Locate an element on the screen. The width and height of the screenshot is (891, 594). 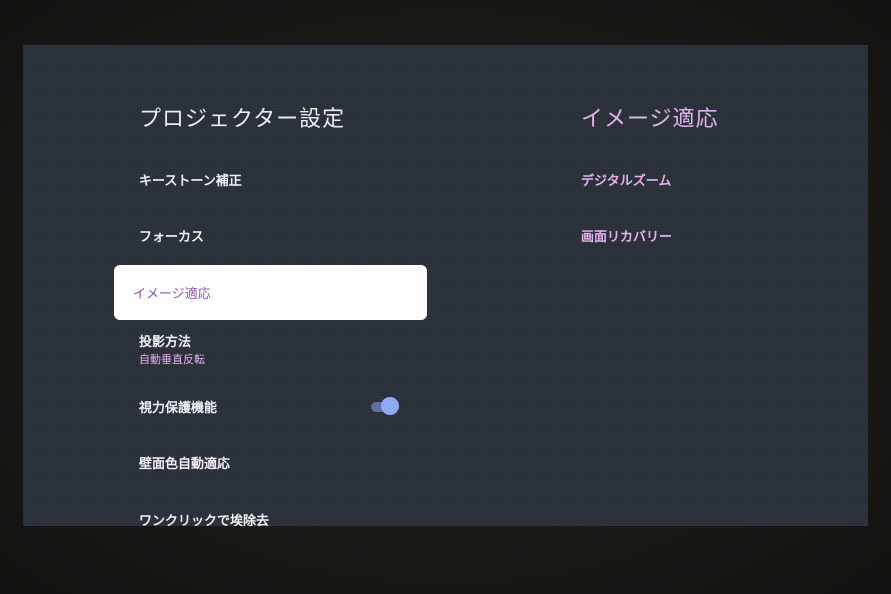
eye-protection-toggle is located at coordinates (385, 406).